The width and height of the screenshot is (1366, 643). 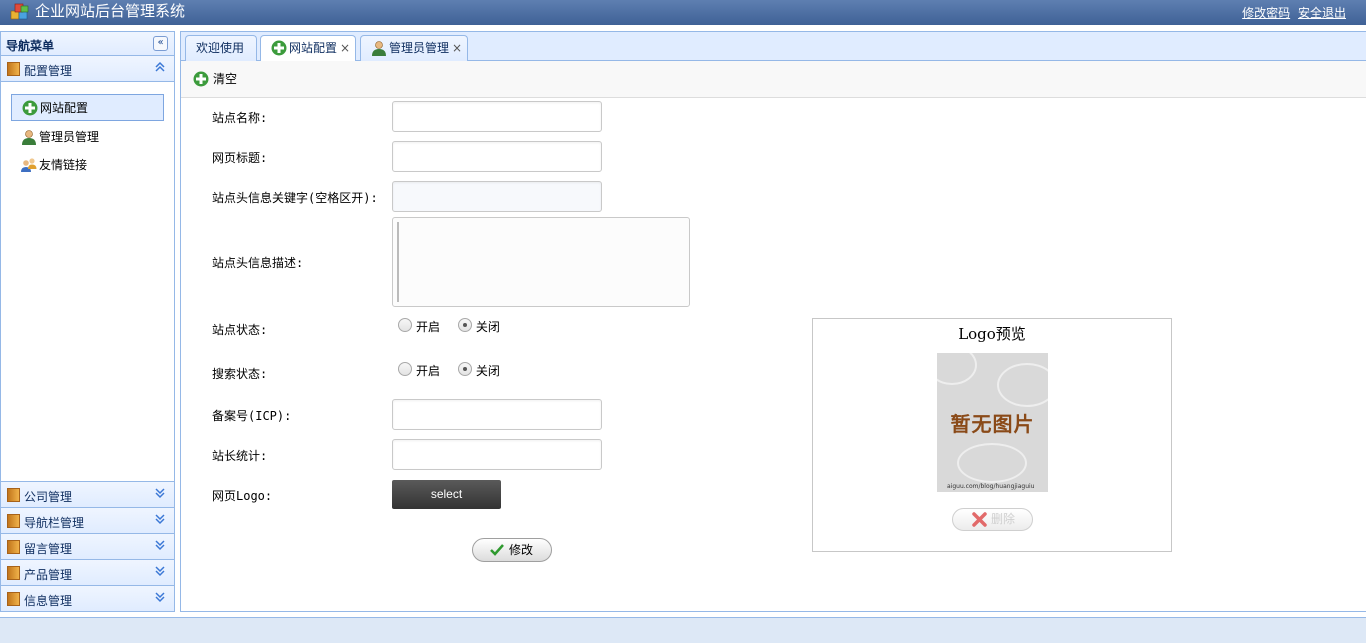 What do you see at coordinates (87, 520) in the screenshot?
I see `accordion-header-navbar: 导航栏管理` at bounding box center [87, 520].